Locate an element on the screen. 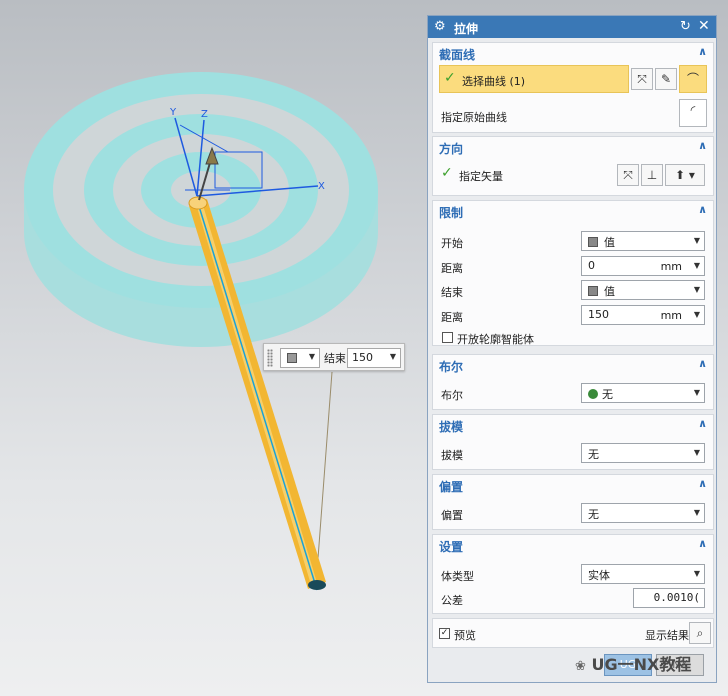  float-end-label: 结束 is located at coordinates (335, 358).